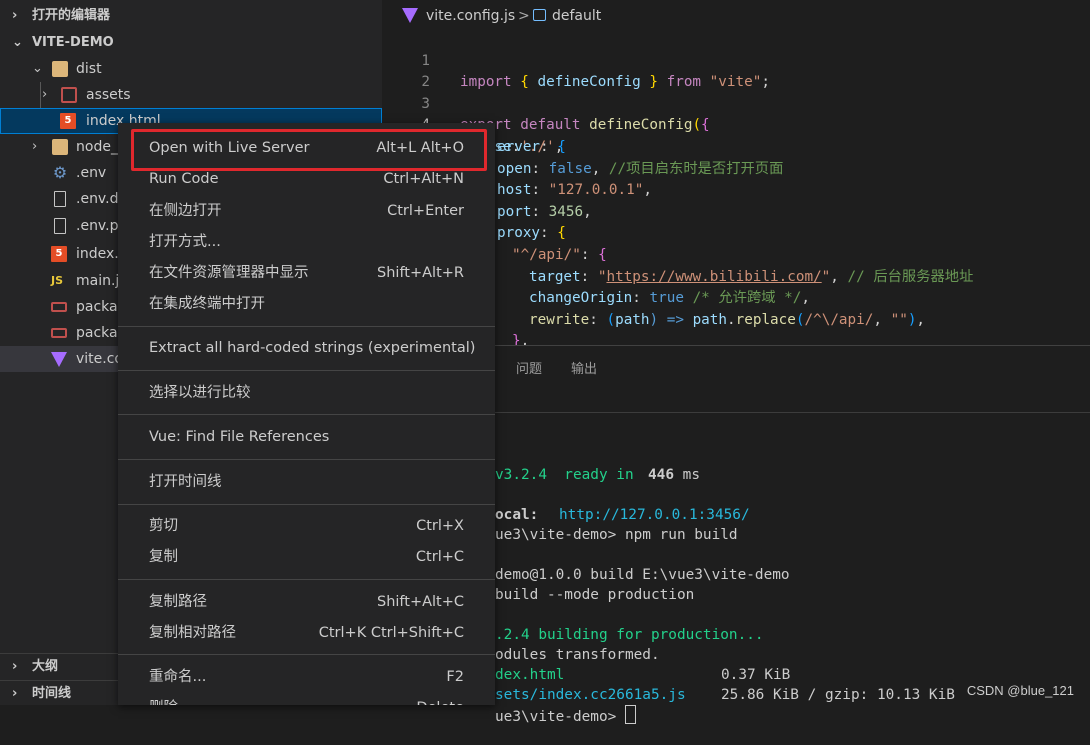 This screenshot has height=745, width=1090. Describe the element at coordinates (584, 367) in the screenshot. I see `tab-output: 输出` at that location.